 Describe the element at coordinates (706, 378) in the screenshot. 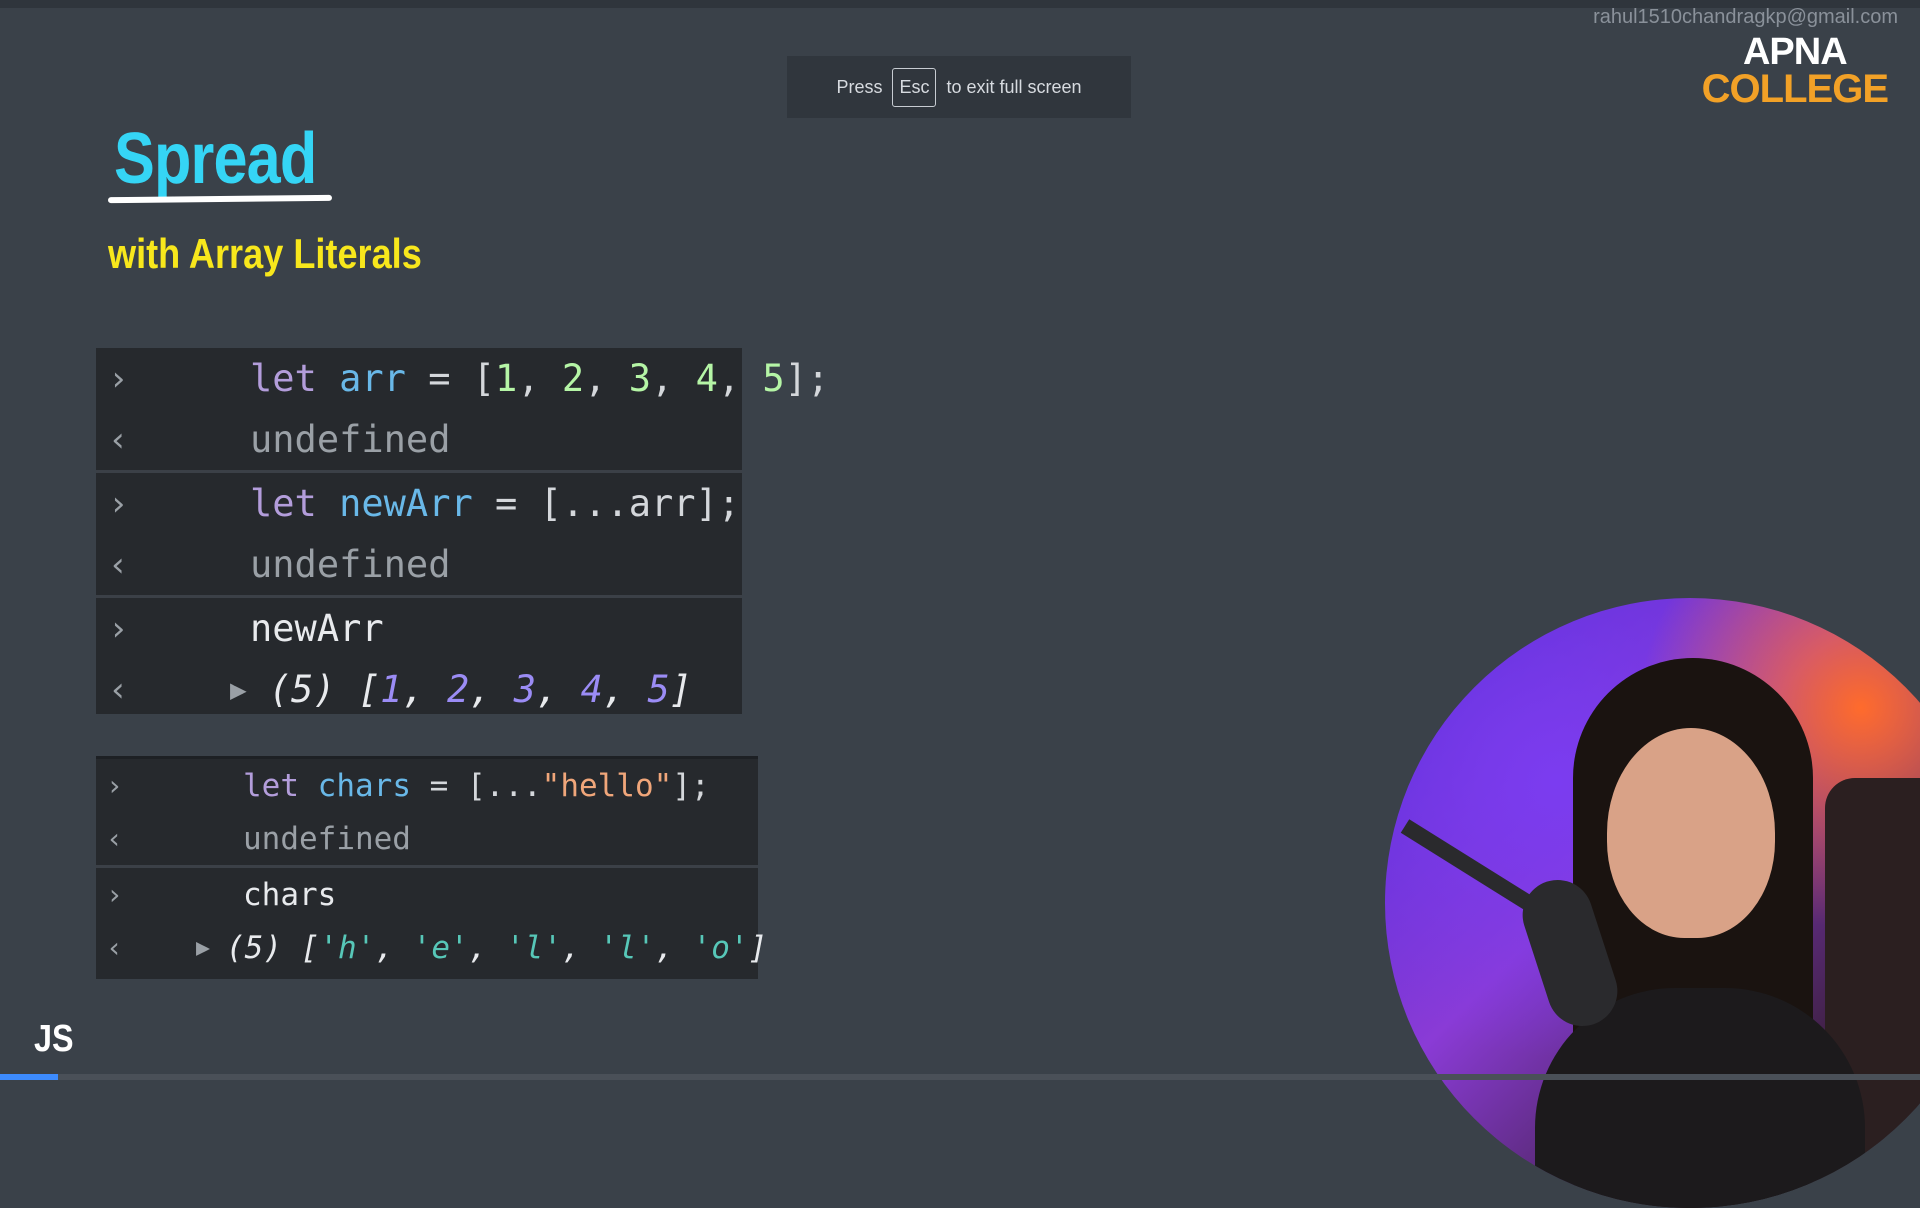

I see `number-literal: 4` at that location.